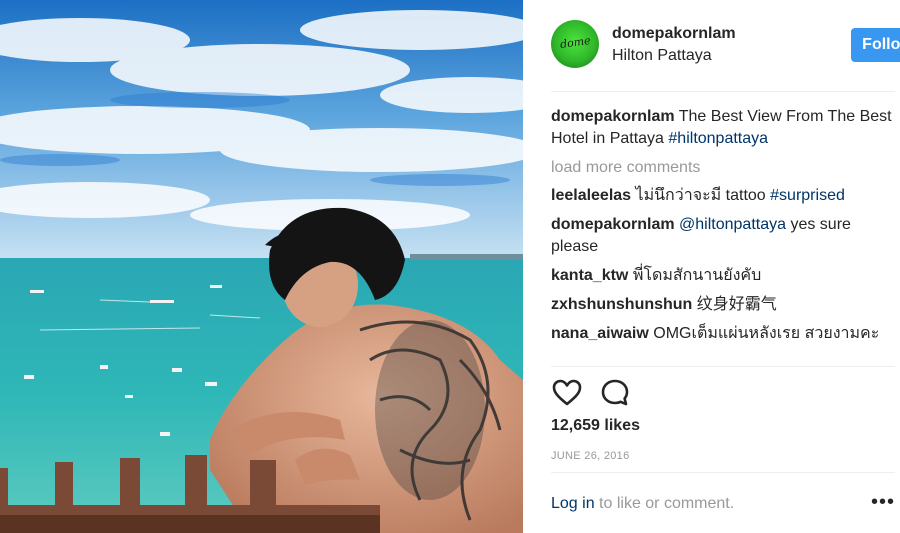 The image size is (900, 533). I want to click on comment-text: OMGเต็มแผ่นหลังเรย สวยงามคะ, so click(764, 333).